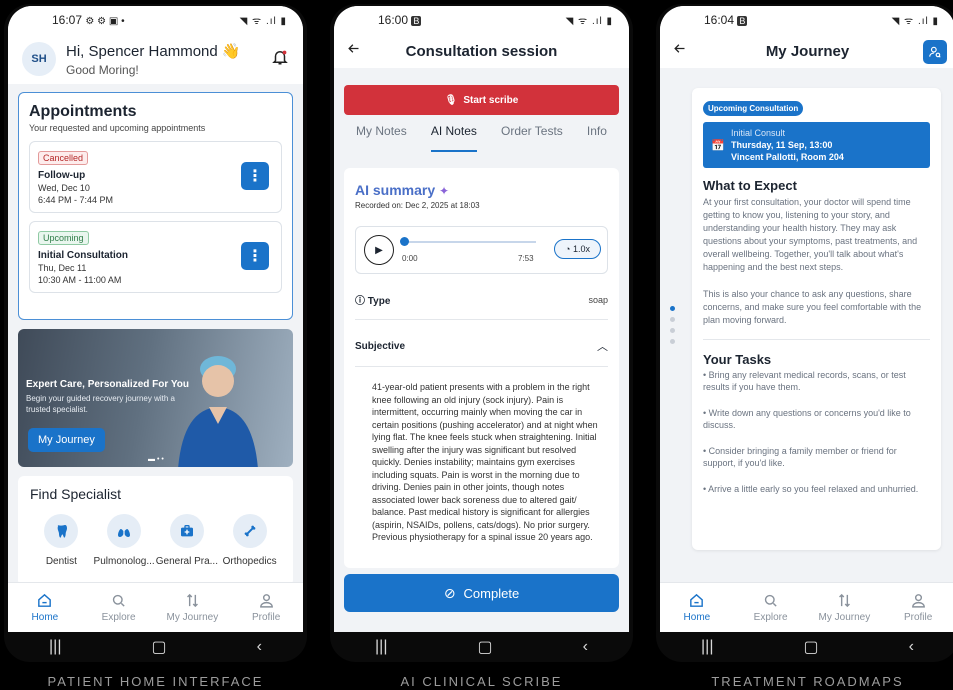  I want to click on calendar-icon: 📅, so click(718, 146).